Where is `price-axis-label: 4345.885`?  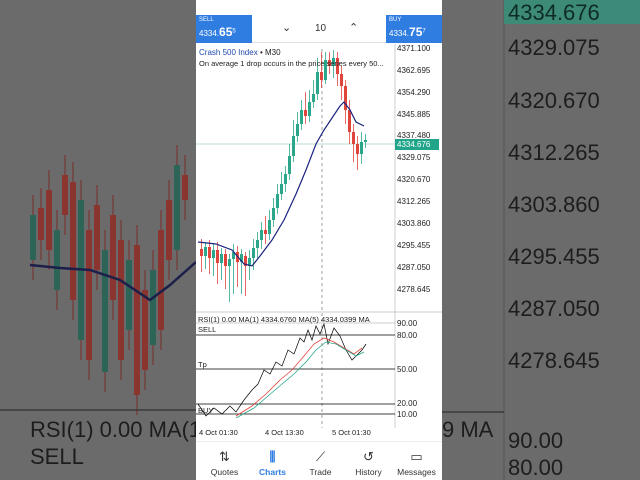
price-axis-label: 4345.885 is located at coordinates (414, 114).